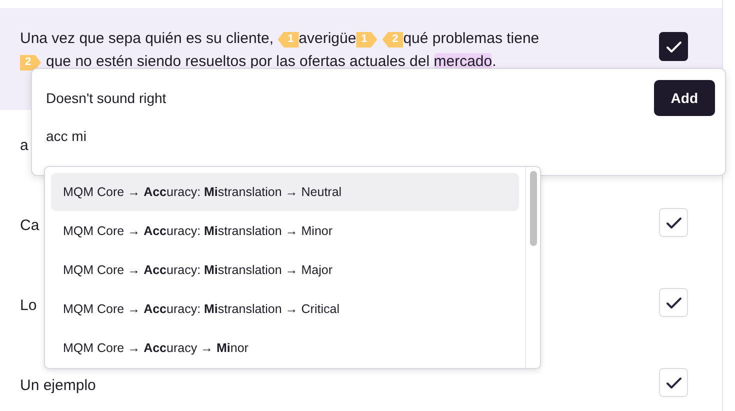  Describe the element at coordinates (684, 98) in the screenshot. I see `add-button: Add` at that location.